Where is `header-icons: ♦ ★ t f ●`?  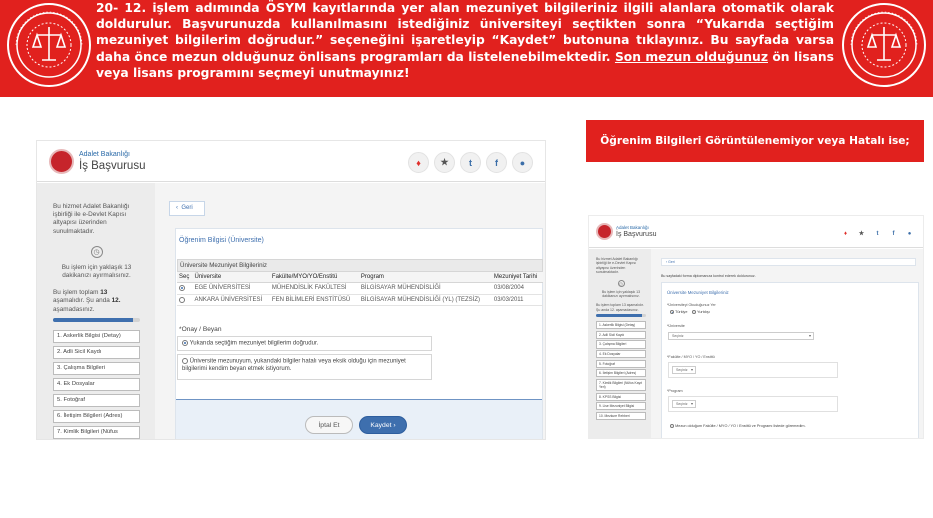
header-icons: ♦ ★ t f ● is located at coordinates (877, 233).